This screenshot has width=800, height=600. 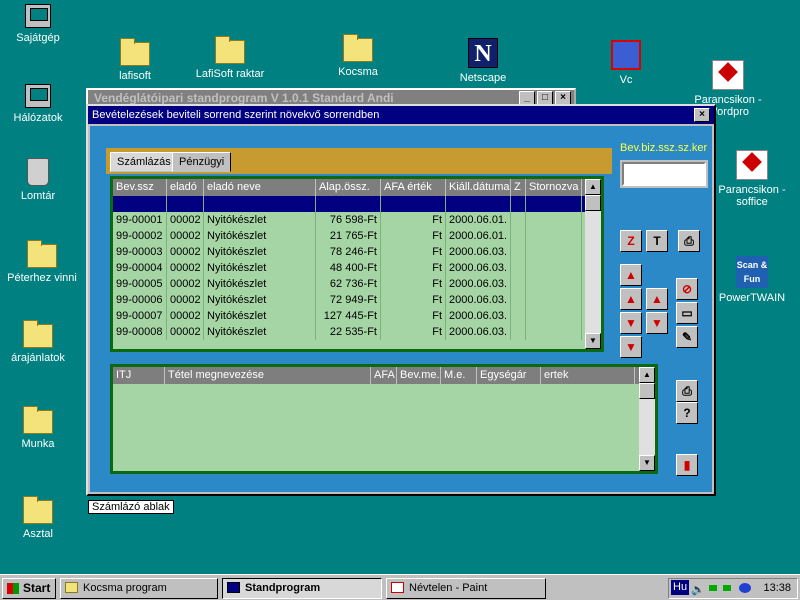 What do you see at coordinates (631, 347) in the screenshot?
I see `move-last-icon: ▼` at bounding box center [631, 347].